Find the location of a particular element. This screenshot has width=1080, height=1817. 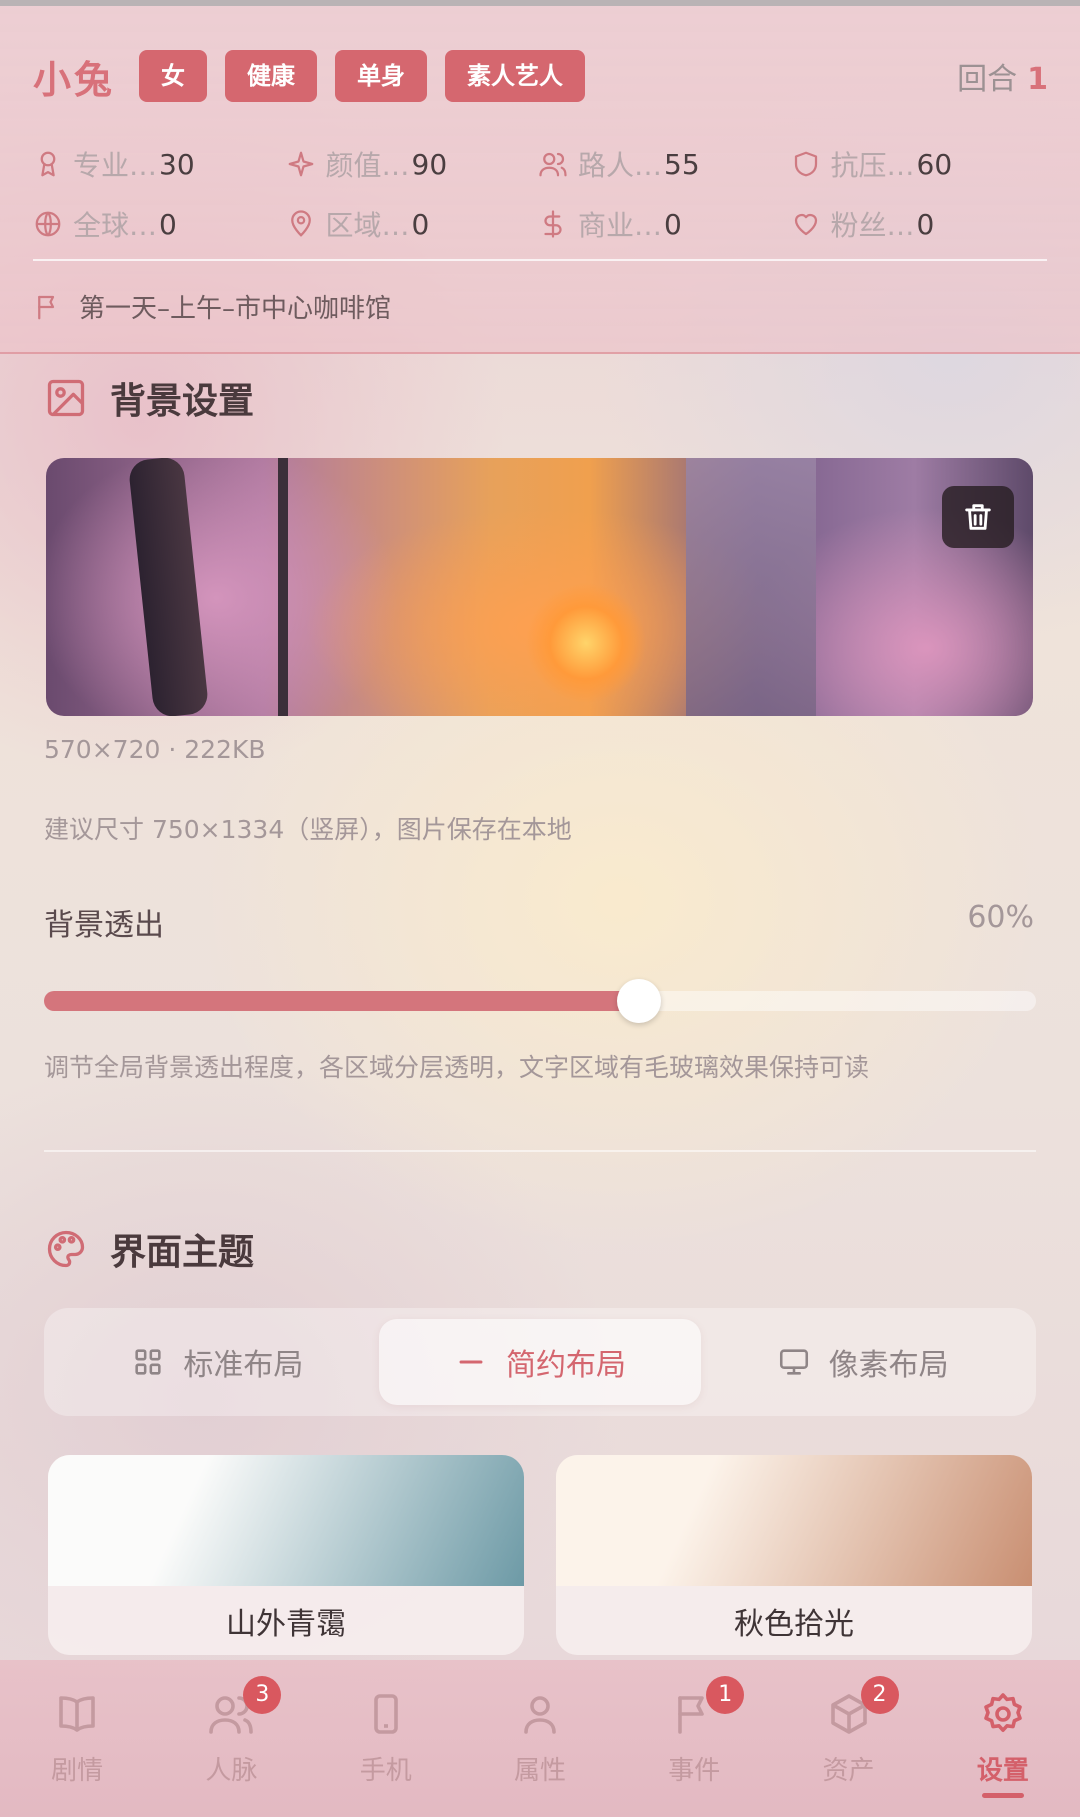

header-divider is located at coordinates (540, 260).